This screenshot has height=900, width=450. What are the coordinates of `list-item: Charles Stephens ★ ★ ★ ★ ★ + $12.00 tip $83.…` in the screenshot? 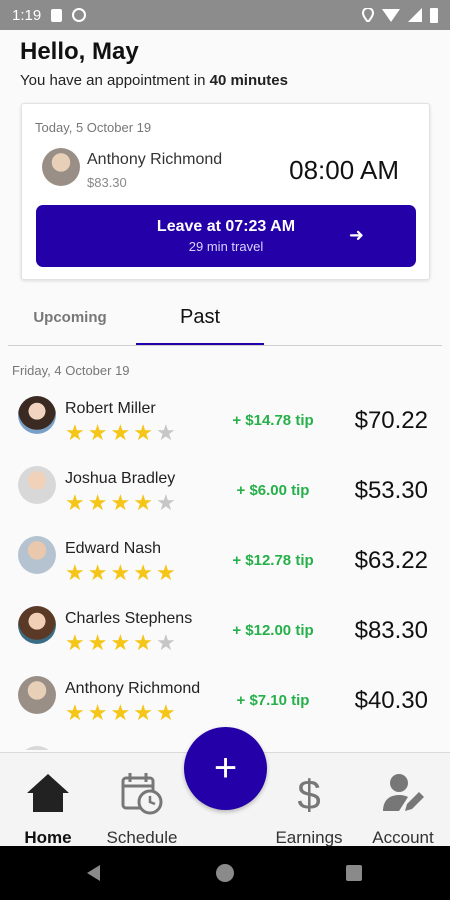 It's located at (225, 630).